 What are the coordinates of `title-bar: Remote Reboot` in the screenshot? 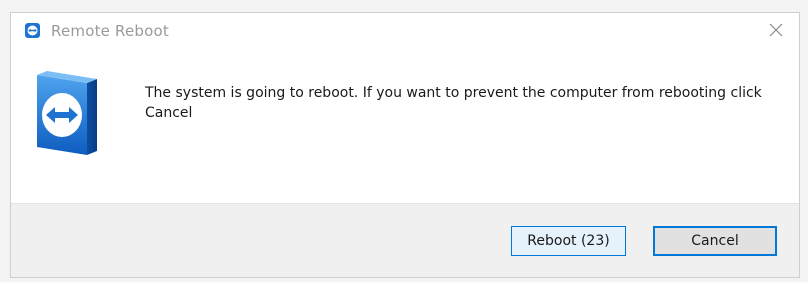 It's located at (405, 31).